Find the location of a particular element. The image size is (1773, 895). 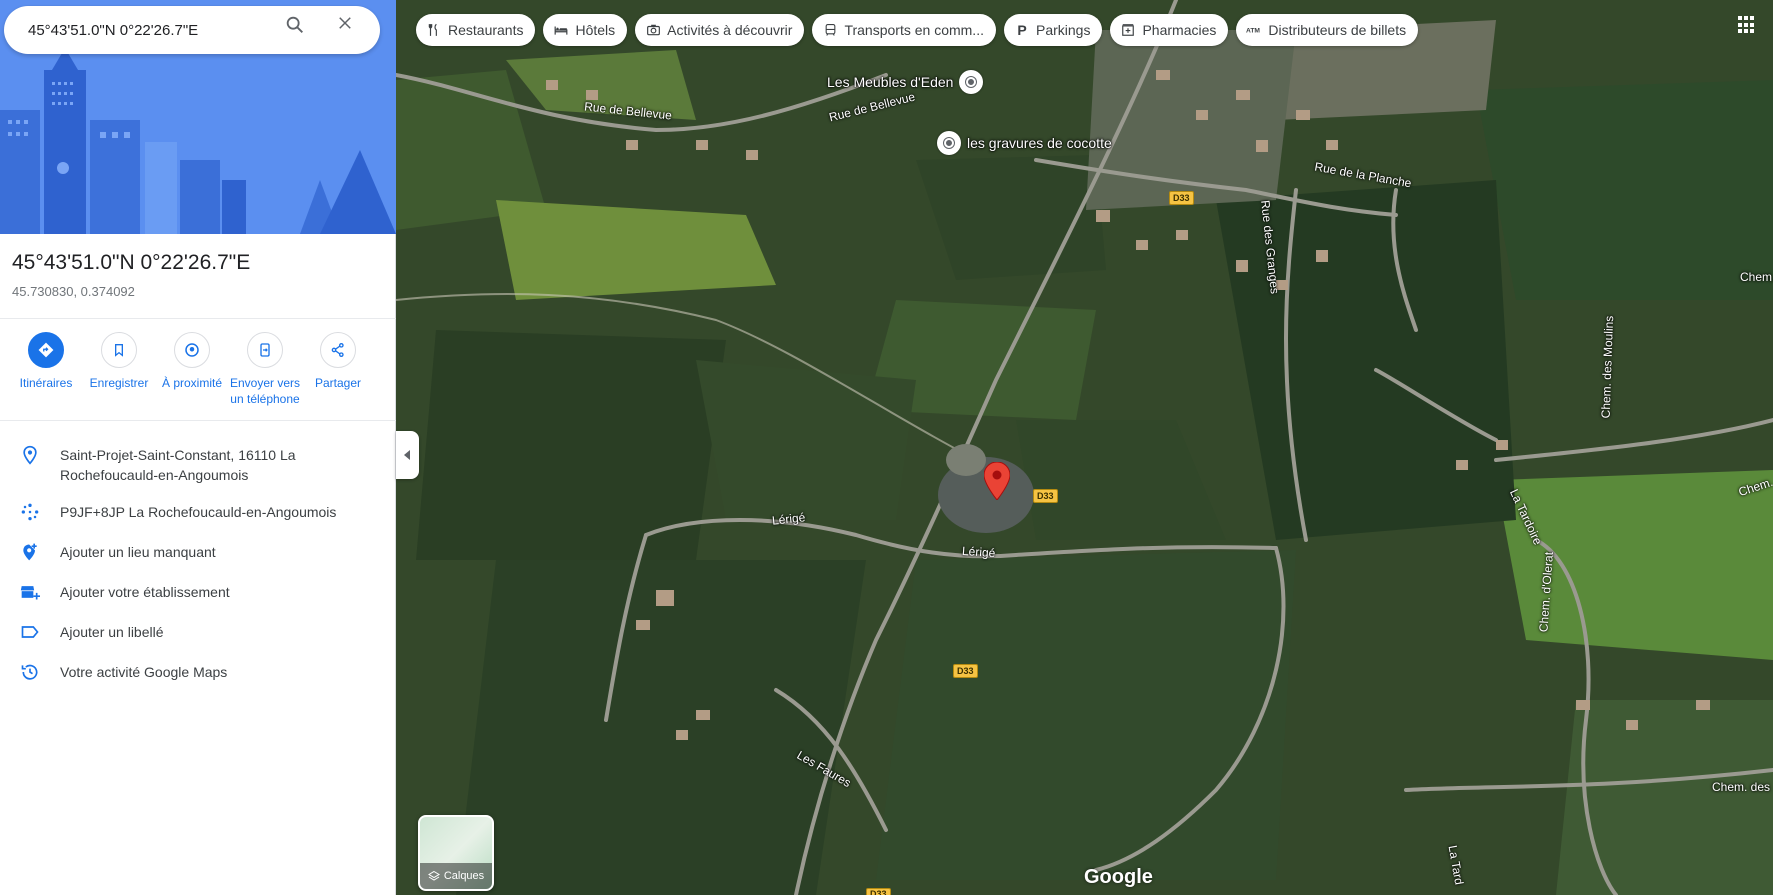

chip-activities: Activités à découvrir is located at coordinates (720, 30).